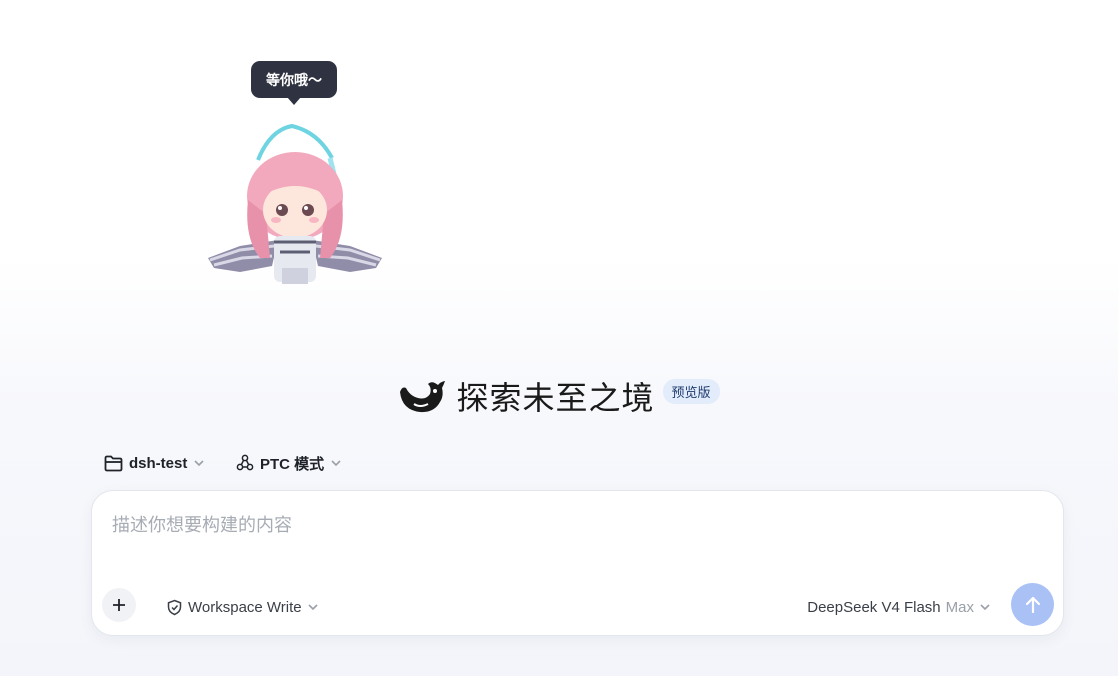 Image resolution: width=1118 pixels, height=676 pixels. I want to click on send-button, so click(1032, 604).